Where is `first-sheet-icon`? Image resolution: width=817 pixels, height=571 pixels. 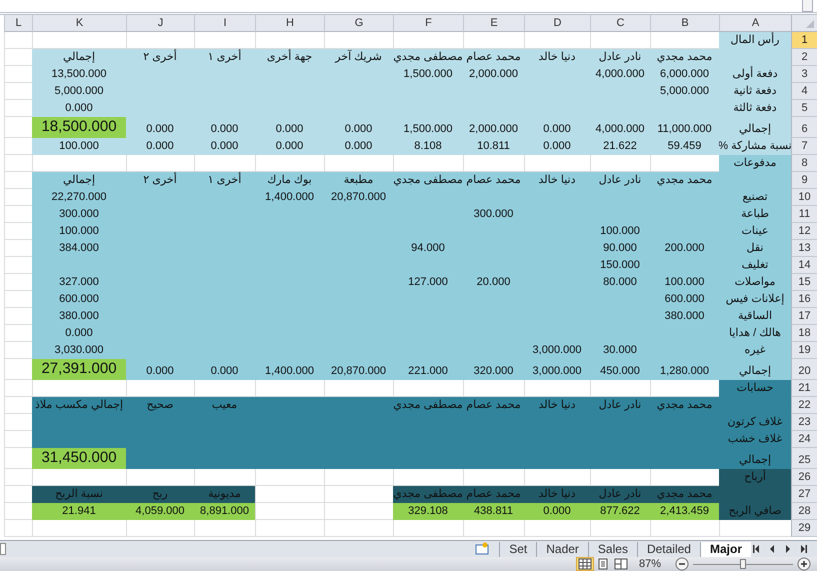
first-sheet-icon is located at coordinates (756, 549).